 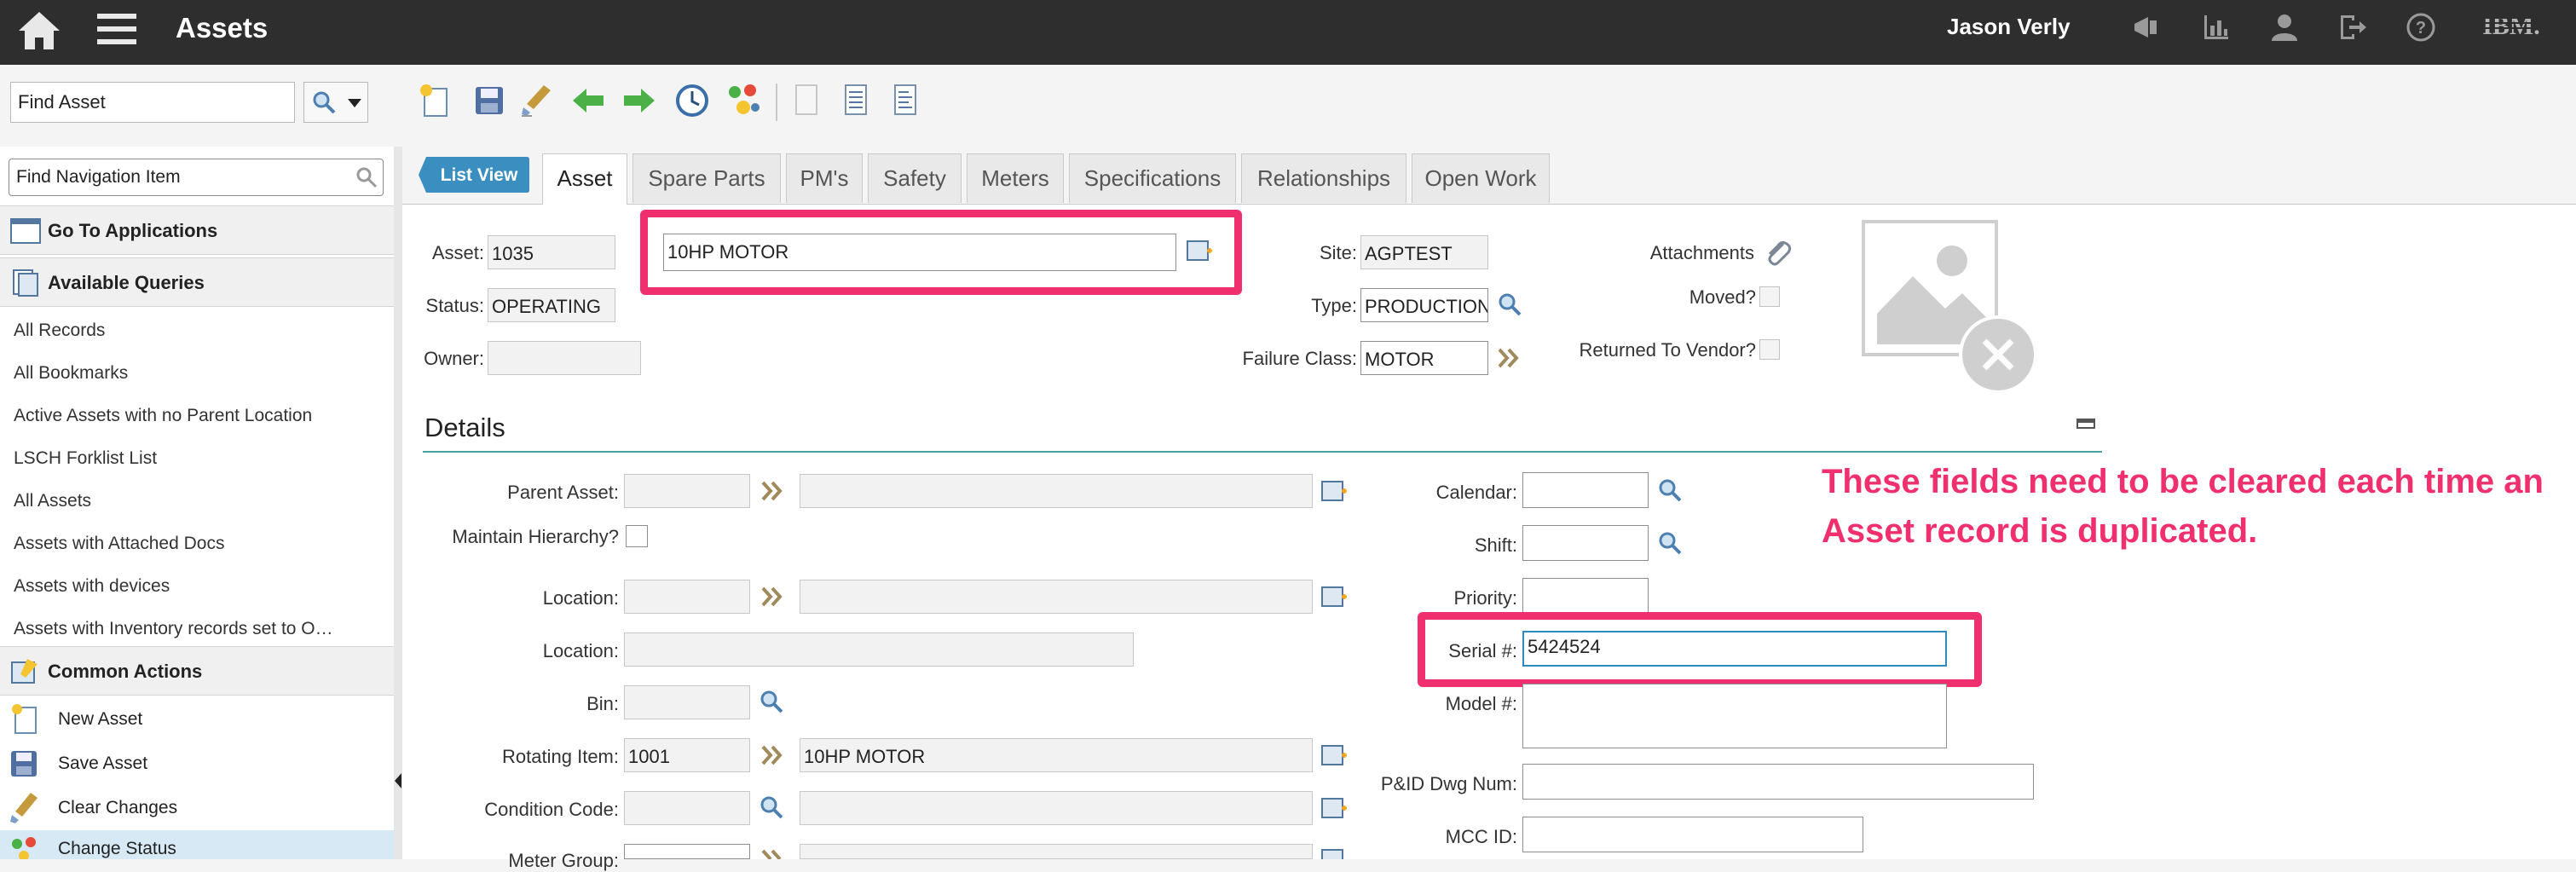 What do you see at coordinates (335, 103) in the screenshot?
I see `find-asset-search-button` at bounding box center [335, 103].